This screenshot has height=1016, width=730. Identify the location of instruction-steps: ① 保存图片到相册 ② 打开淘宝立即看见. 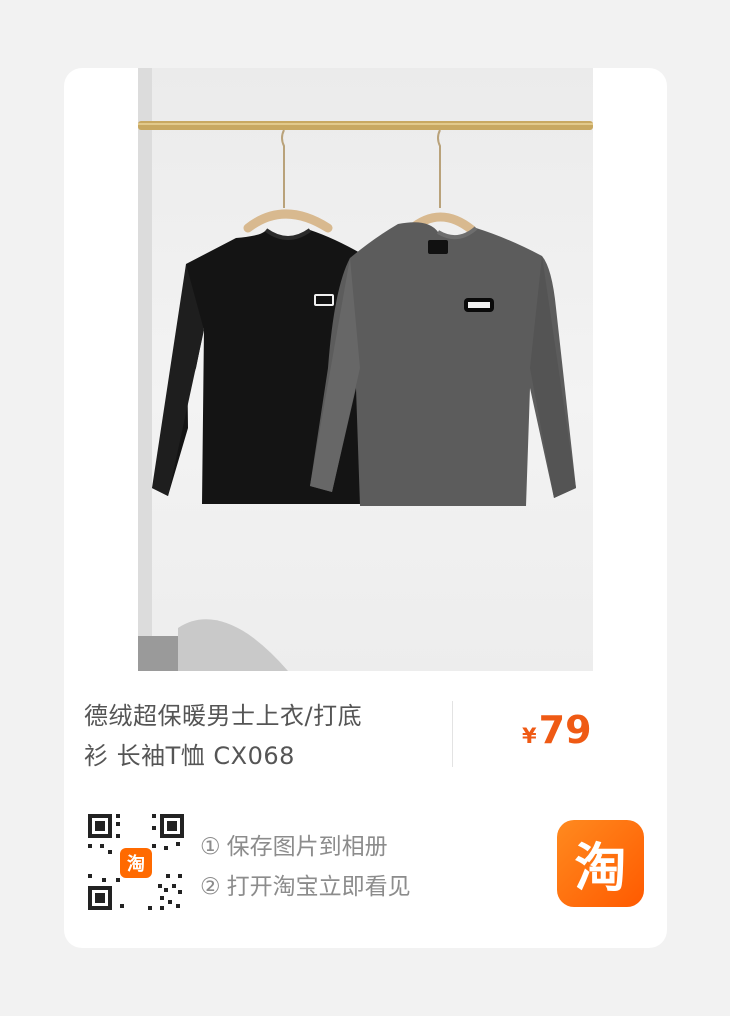
(305, 867).